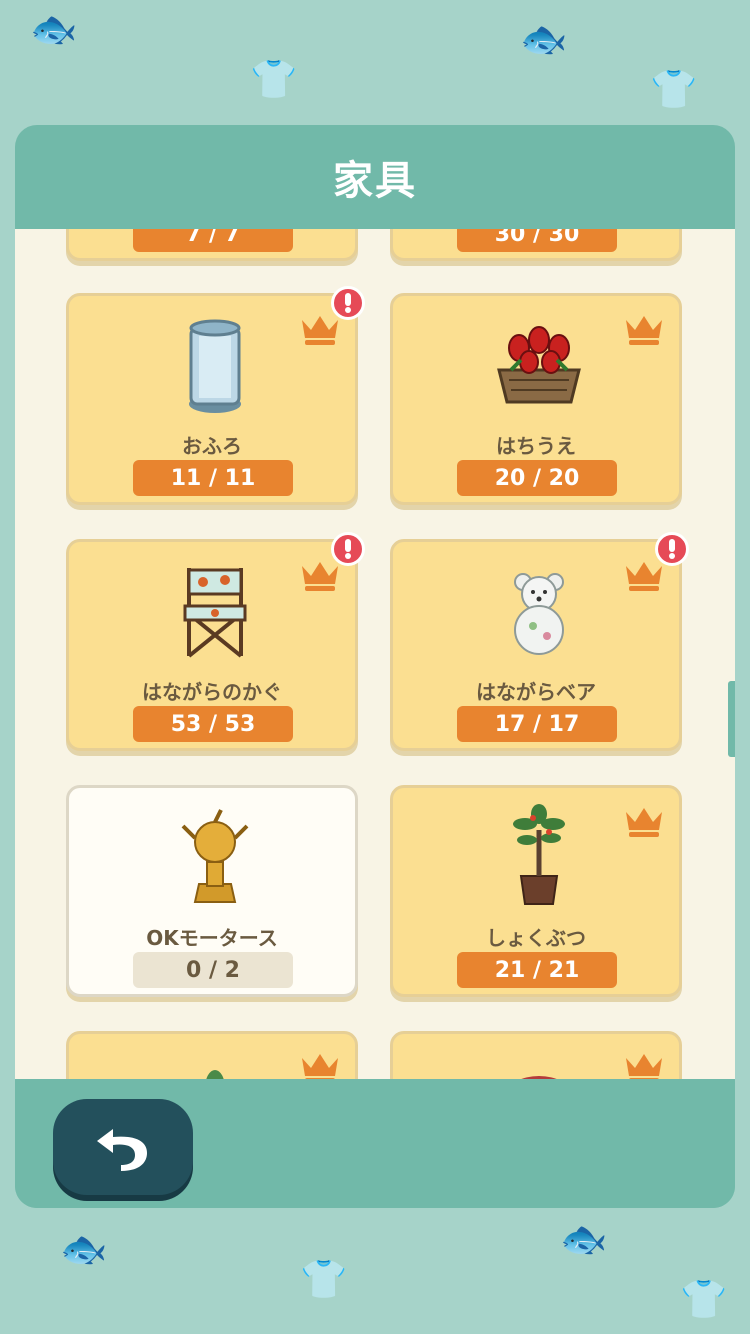 The width and height of the screenshot is (750, 1334). Describe the element at coordinates (537, 240) in the screenshot. I see `card-count: 30 / 30` at that location.